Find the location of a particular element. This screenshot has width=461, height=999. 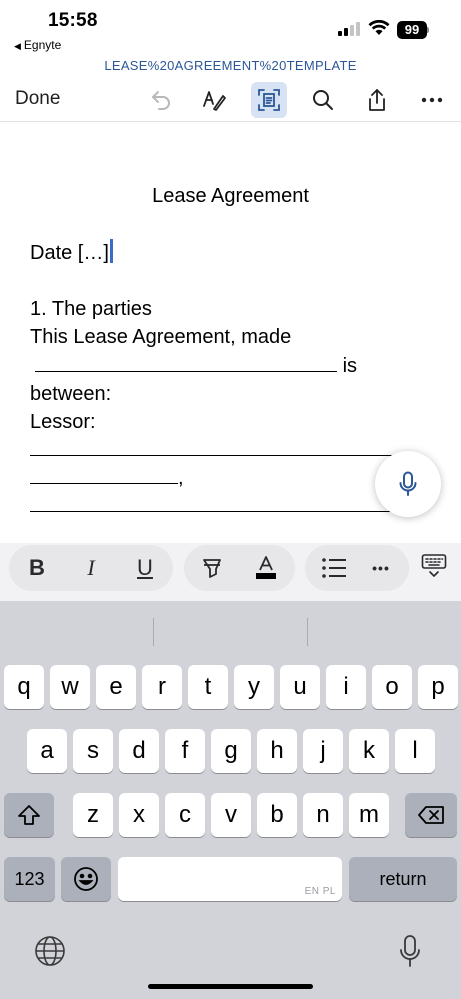

done-button: Done is located at coordinates (37, 99).